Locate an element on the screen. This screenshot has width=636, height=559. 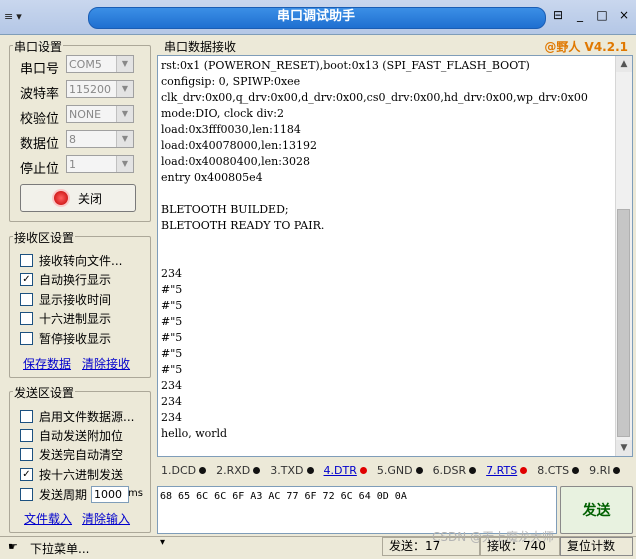
pause-display-label: 暂停接收显示 is located at coordinates (75, 339).